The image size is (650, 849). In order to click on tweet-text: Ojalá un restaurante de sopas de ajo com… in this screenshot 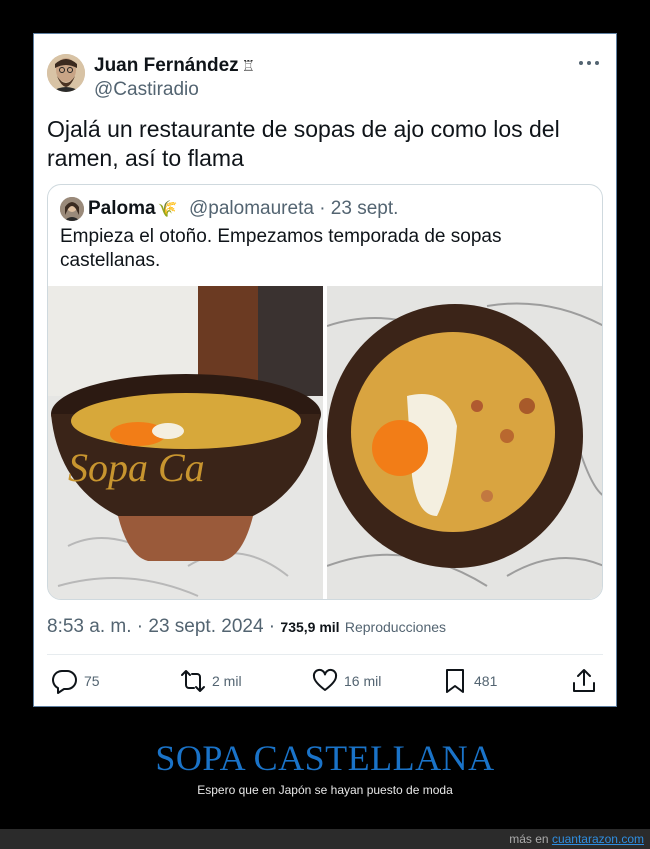, I will do `click(303, 143)`.